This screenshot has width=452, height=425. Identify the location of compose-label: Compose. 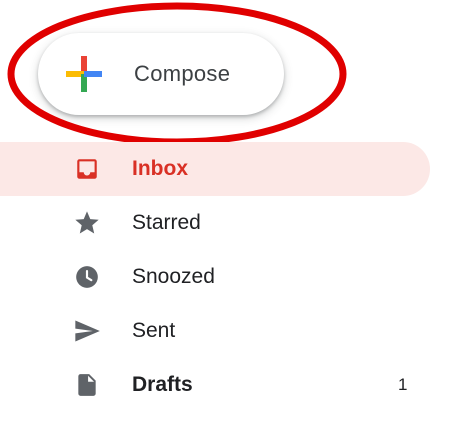
(182, 73).